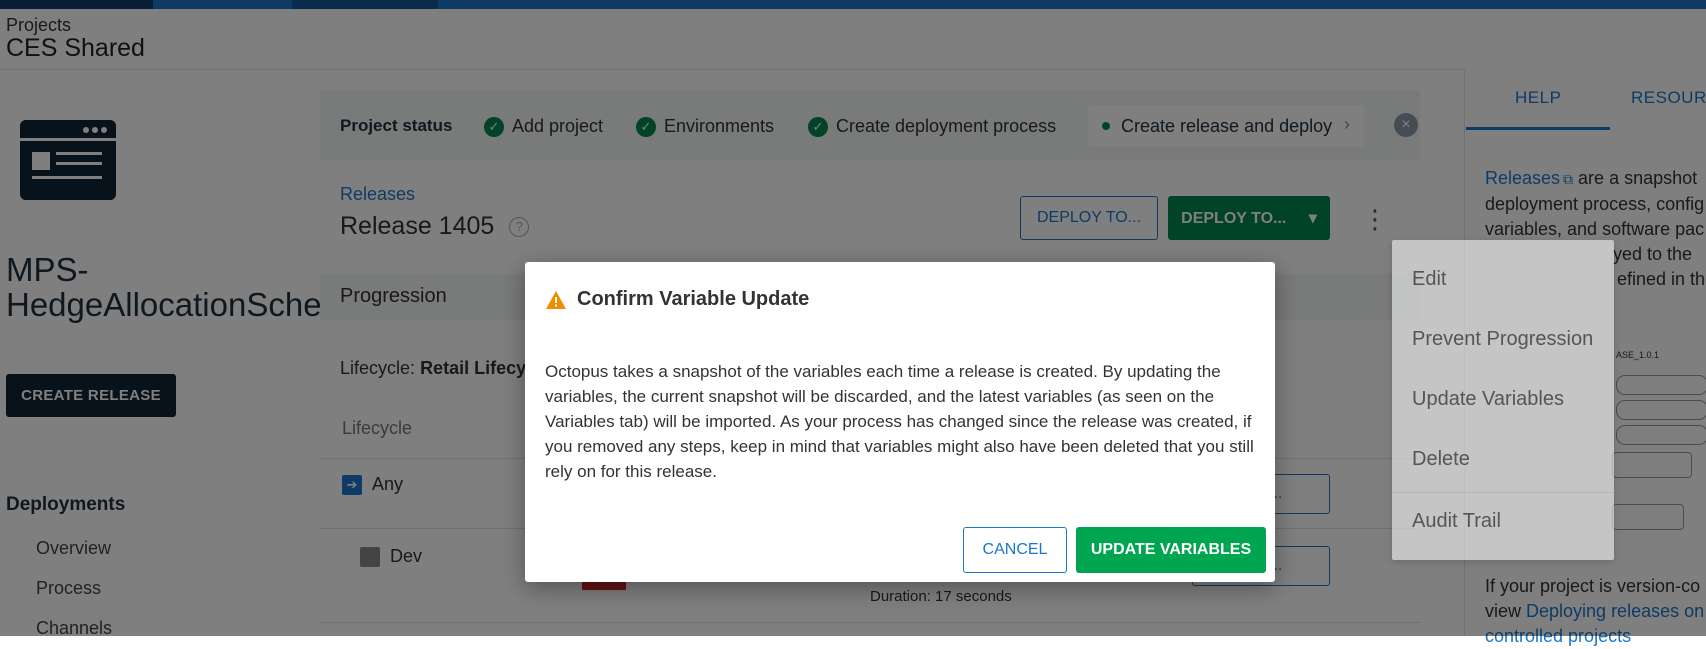  I want to click on menu-item-edit: Edit, so click(1429, 279).